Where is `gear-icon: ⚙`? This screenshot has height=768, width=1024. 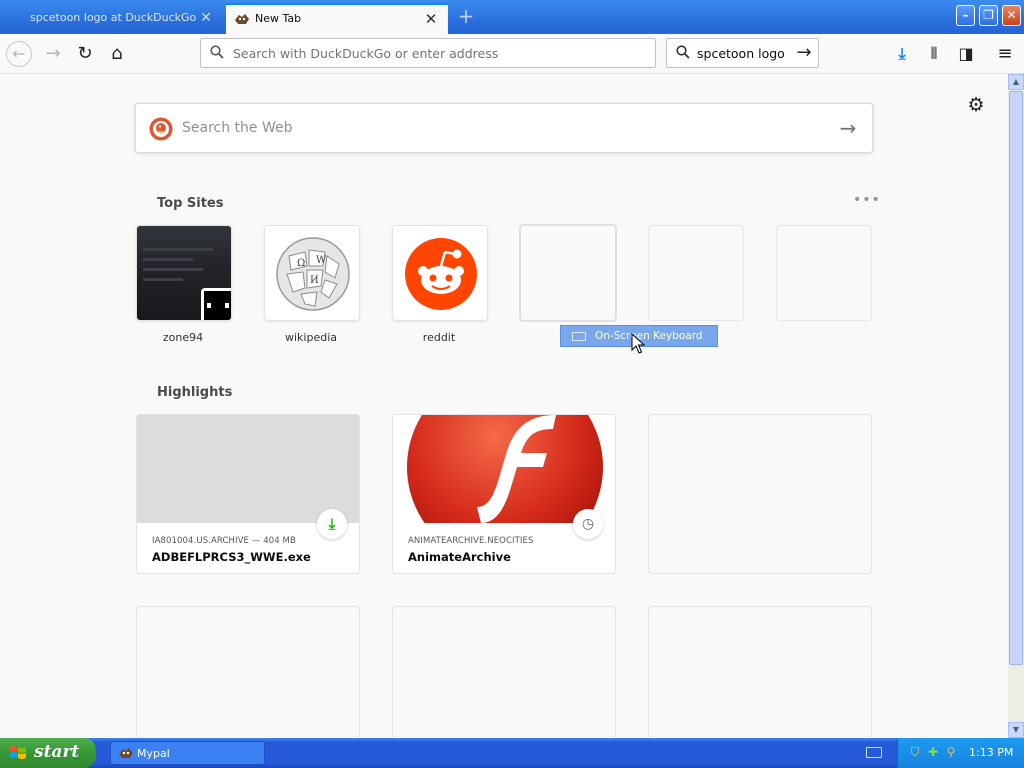 gear-icon: ⚙ is located at coordinates (976, 105).